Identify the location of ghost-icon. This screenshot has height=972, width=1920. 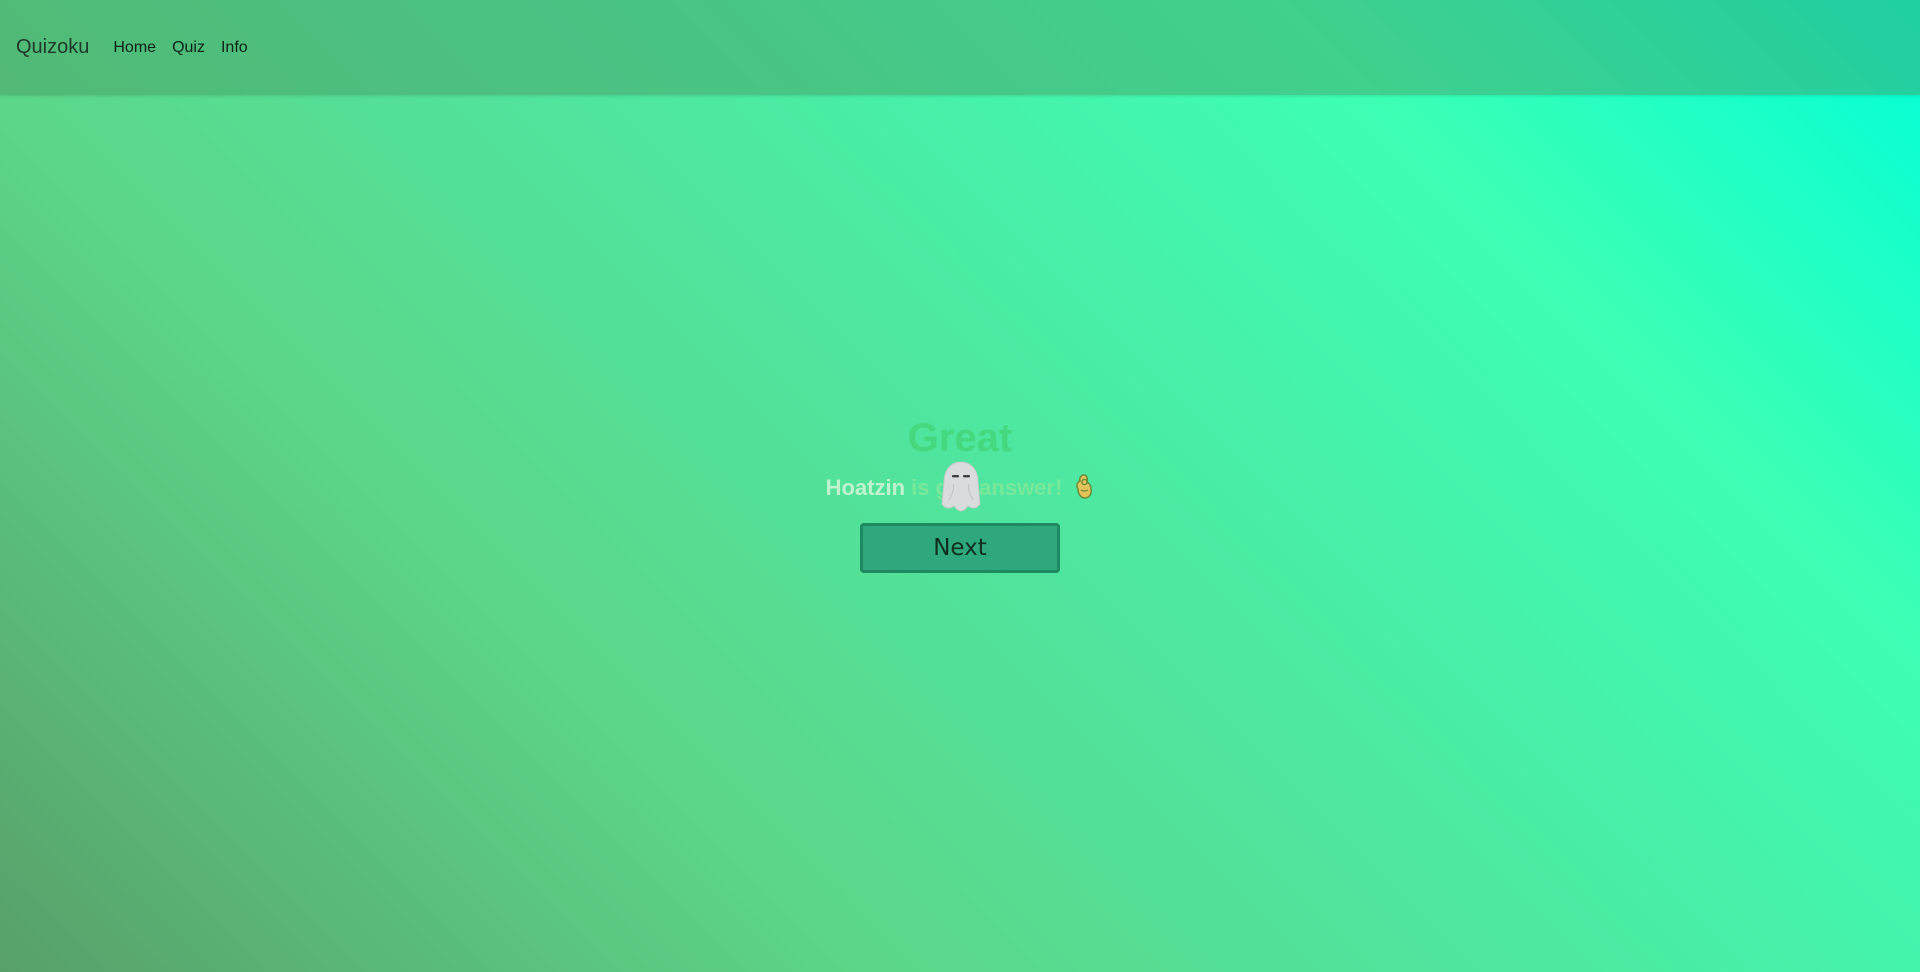
(961, 486).